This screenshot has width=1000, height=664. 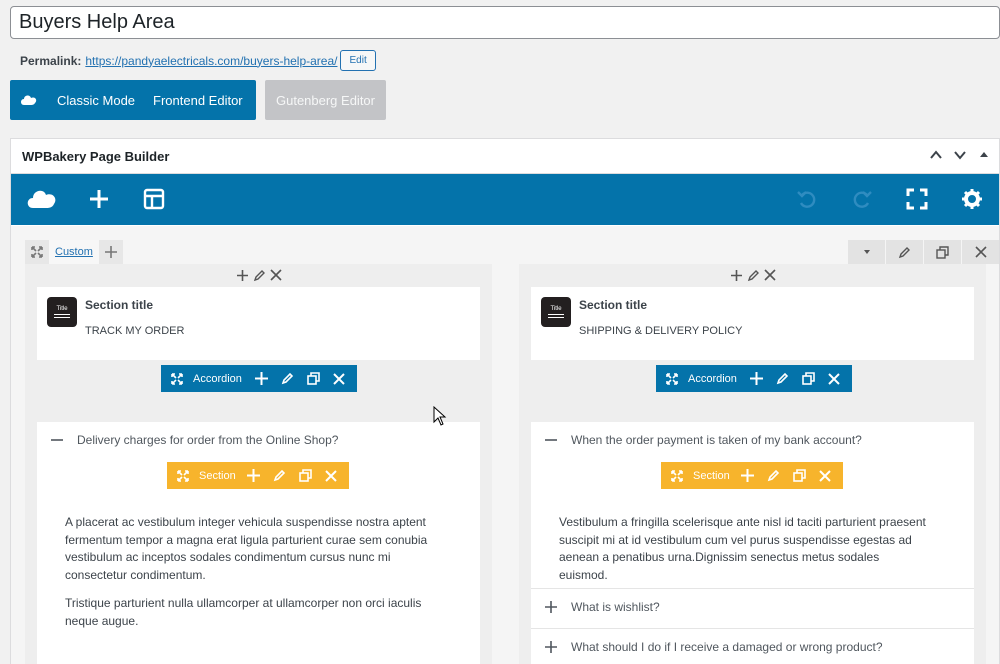 I want to click on post-title-input: Buyers Help Area, so click(x=505, y=22).